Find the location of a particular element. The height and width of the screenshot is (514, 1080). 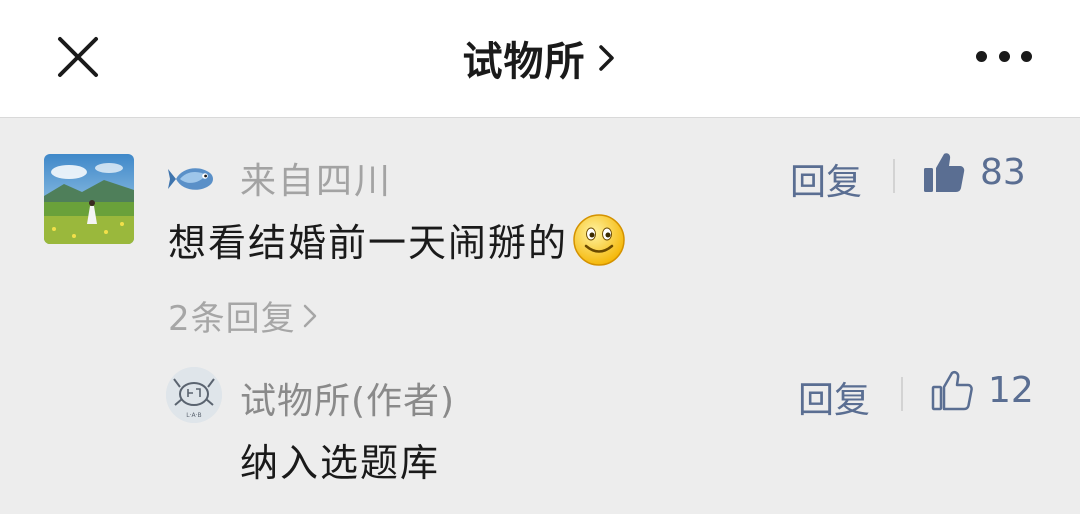

avatar-logo-text: L·A·B is located at coordinates (193, 415).